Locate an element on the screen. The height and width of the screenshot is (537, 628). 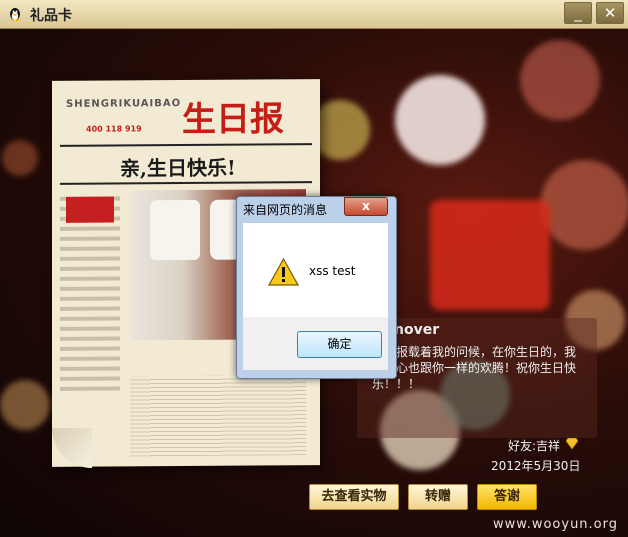
forward-button: 转赠 is located at coordinates (438, 497).